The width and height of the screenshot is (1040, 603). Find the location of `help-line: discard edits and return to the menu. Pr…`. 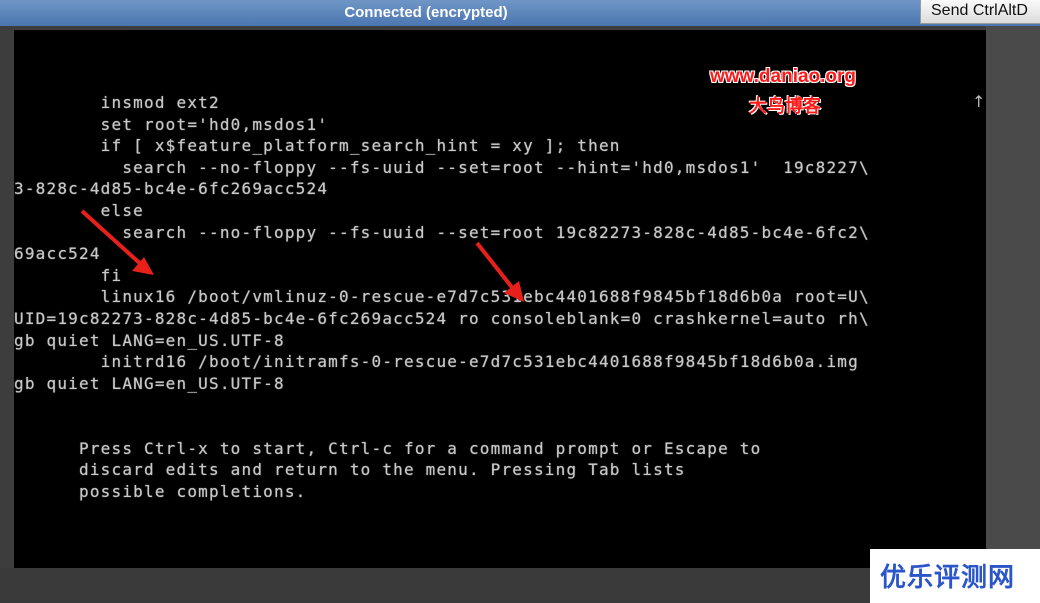

help-line: discard edits and return to the menu. Pr… is located at coordinates (350, 469).